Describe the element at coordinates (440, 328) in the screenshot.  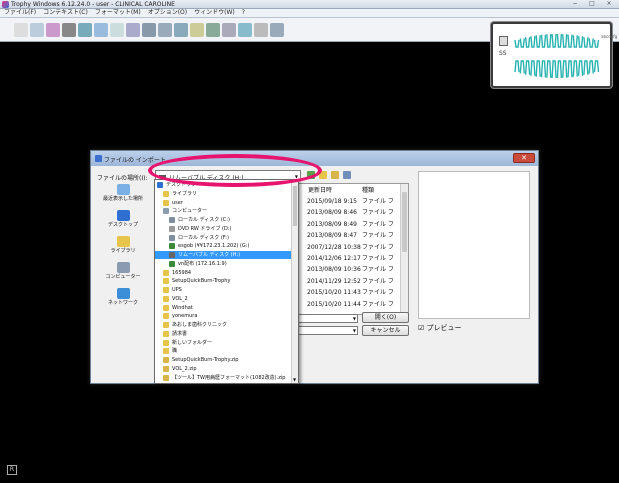
I see `preview-checkbox: ☑ プレビュー` at that location.